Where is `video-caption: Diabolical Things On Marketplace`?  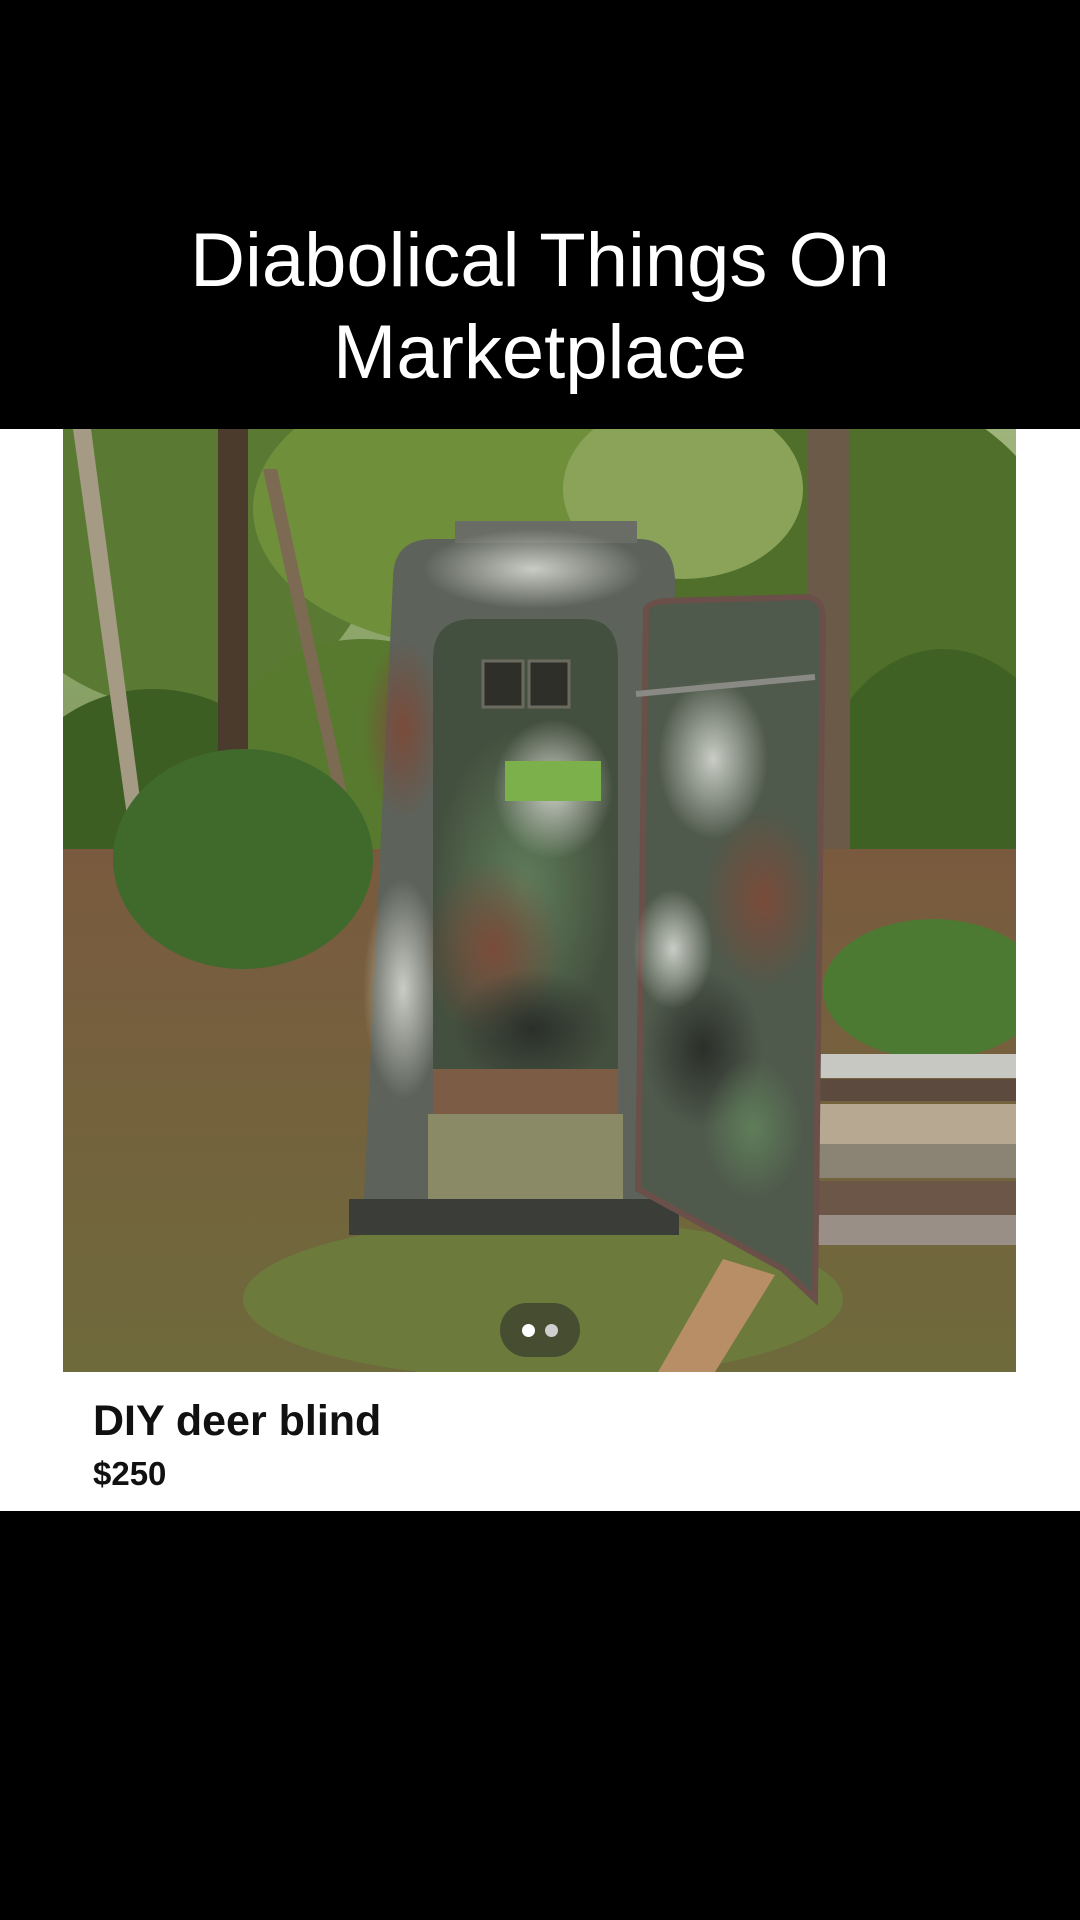 video-caption: Diabolical Things On Marketplace is located at coordinates (540, 307).